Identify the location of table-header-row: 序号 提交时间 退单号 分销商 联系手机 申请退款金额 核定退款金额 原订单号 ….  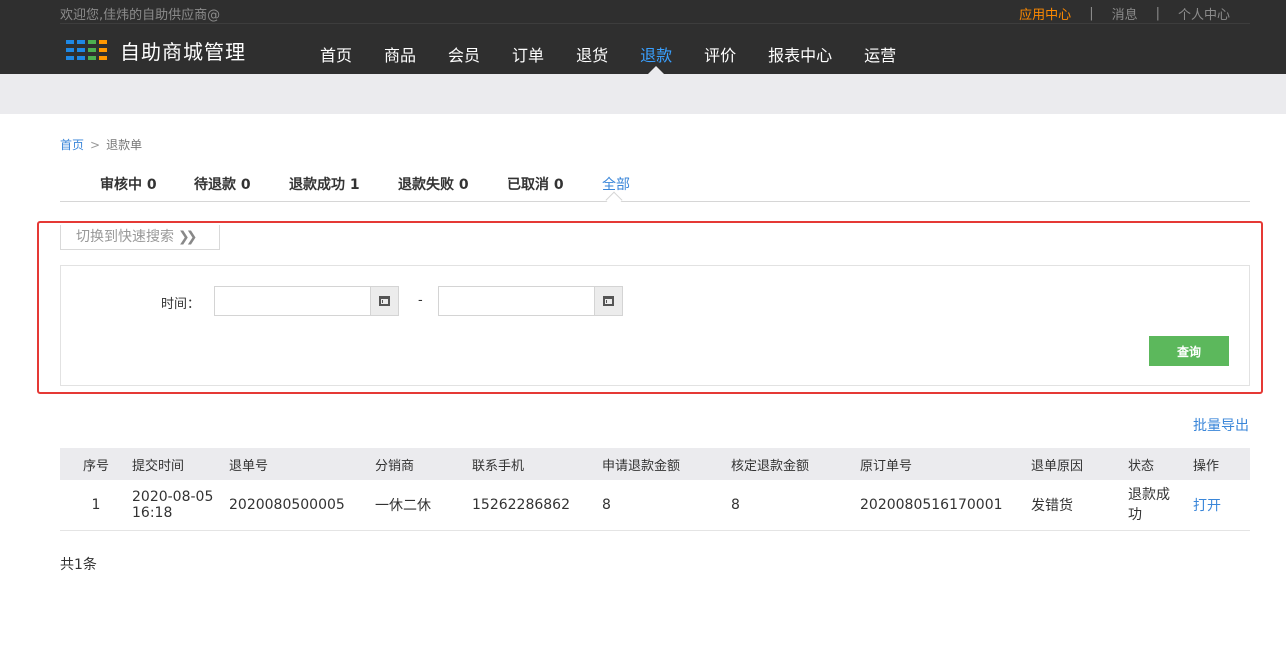
(655, 464).